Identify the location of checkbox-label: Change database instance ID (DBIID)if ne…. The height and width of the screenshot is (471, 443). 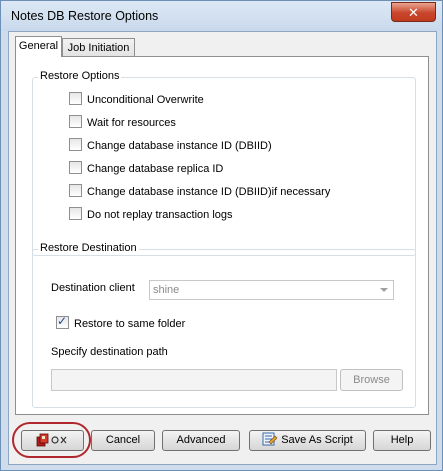
(209, 192).